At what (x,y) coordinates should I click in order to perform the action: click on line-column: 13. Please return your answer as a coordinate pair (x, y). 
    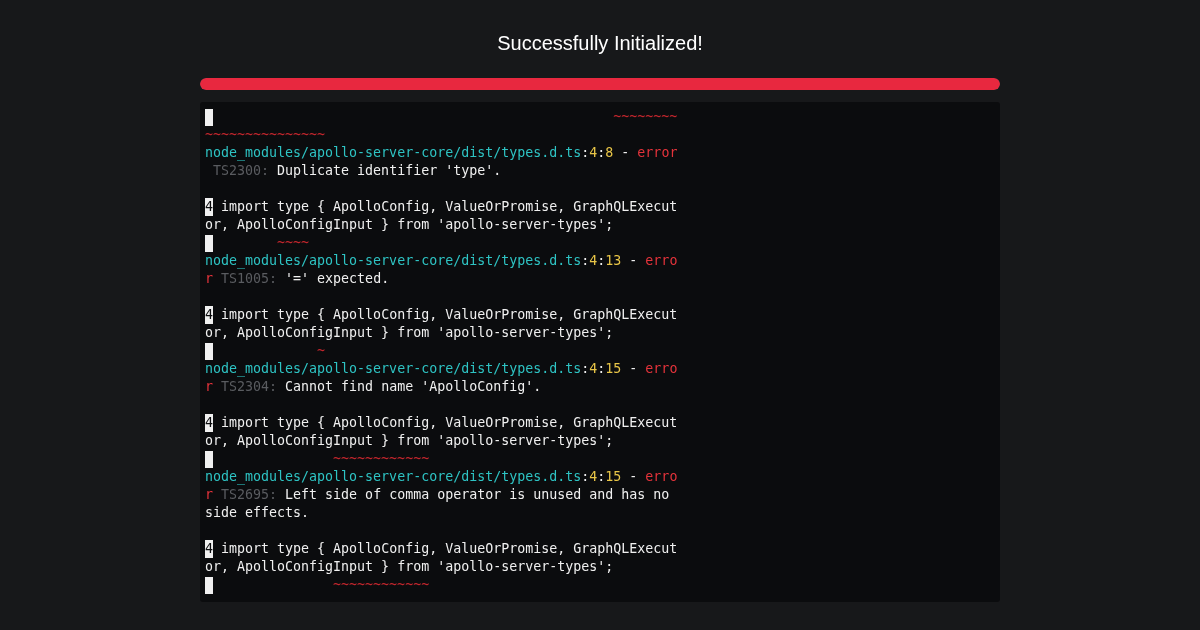
    Looking at the image, I should click on (613, 261).